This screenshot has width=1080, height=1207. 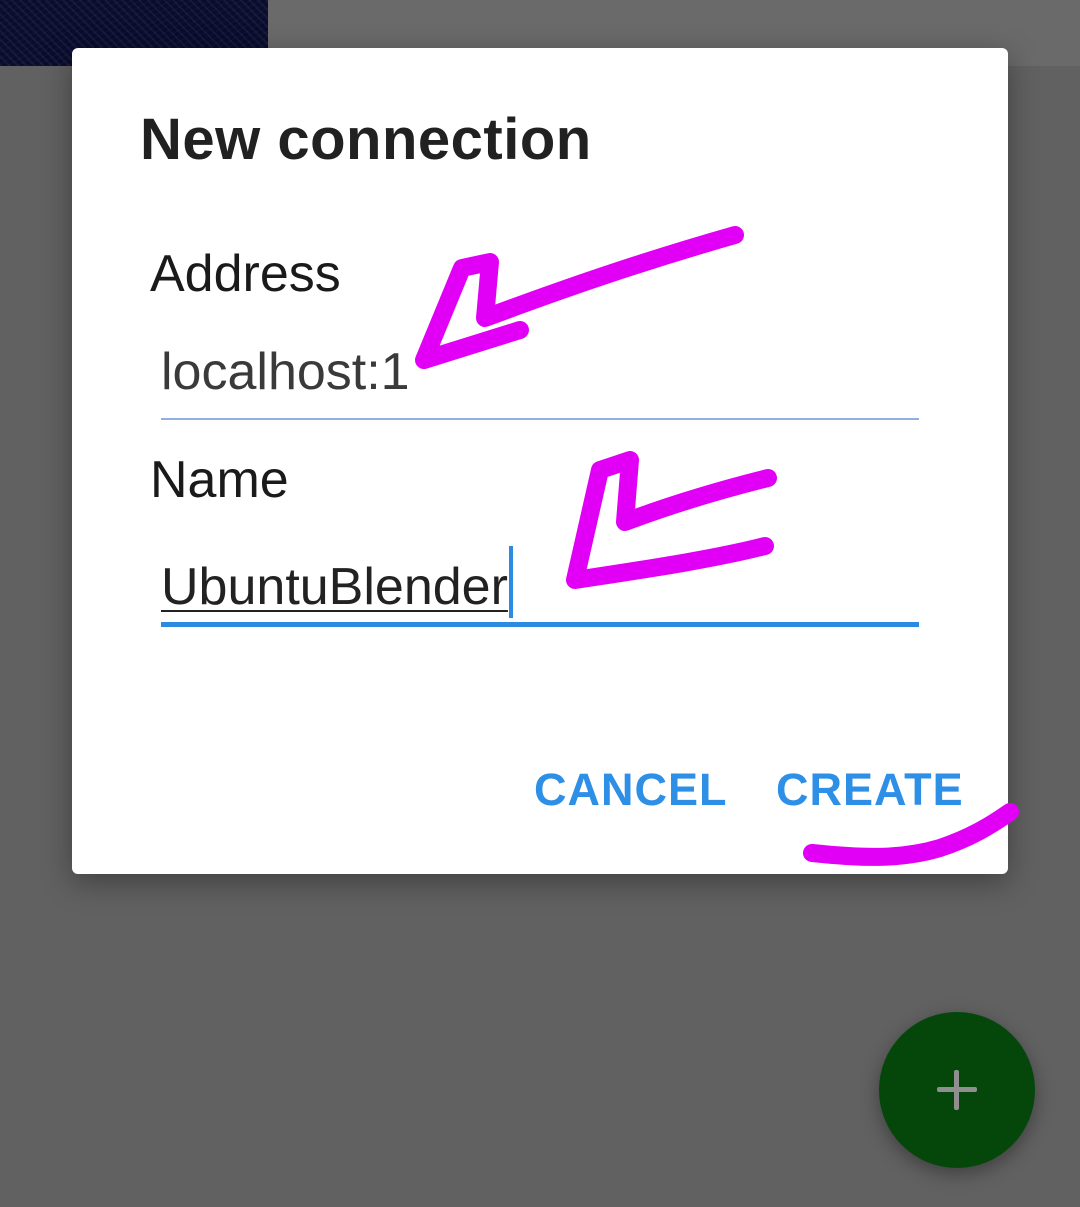 What do you see at coordinates (540, 579) in the screenshot?
I see `name-input: UbuntuBlender` at bounding box center [540, 579].